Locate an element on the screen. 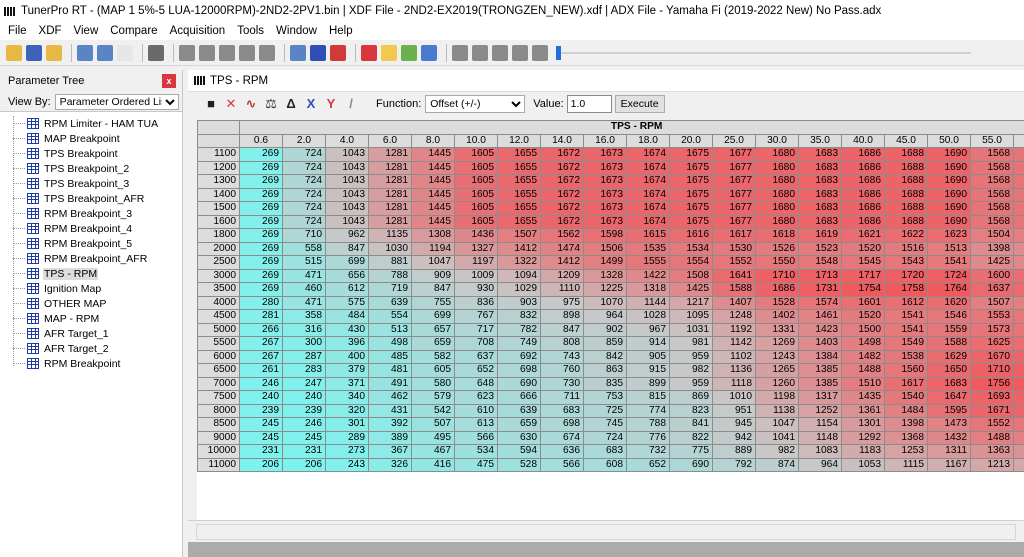 The width and height of the screenshot is (1024, 557). table-cell: 1625 is located at coordinates (992, 343).